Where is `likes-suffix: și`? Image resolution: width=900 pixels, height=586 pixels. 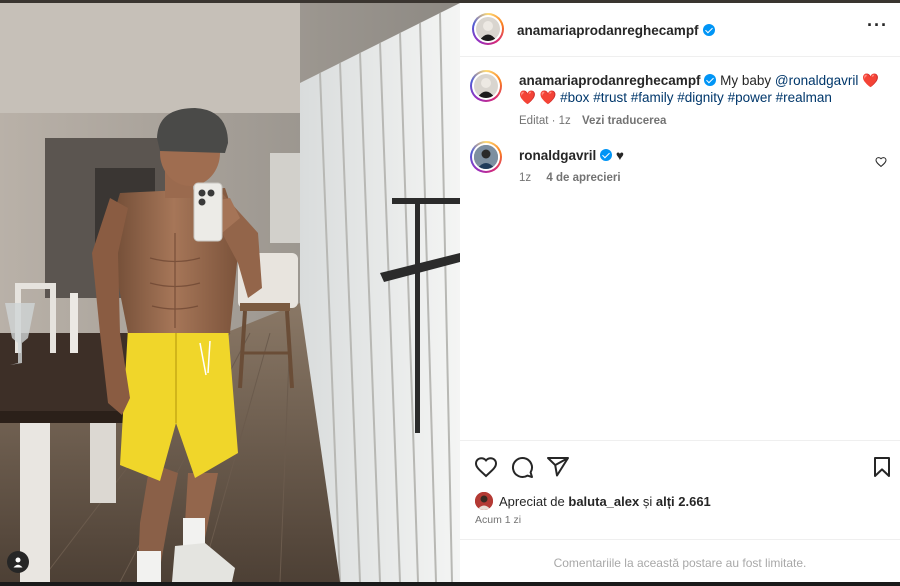
likes-suffix: și is located at coordinates (647, 501).